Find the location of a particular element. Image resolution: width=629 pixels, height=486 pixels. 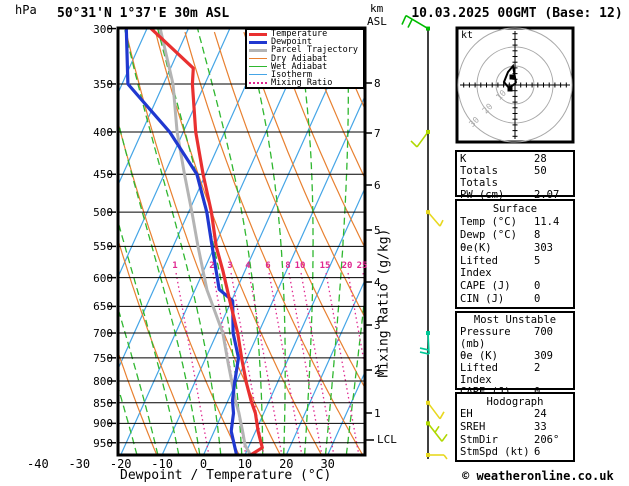

km-tick-label: 1 is located at coordinates (377, 413).